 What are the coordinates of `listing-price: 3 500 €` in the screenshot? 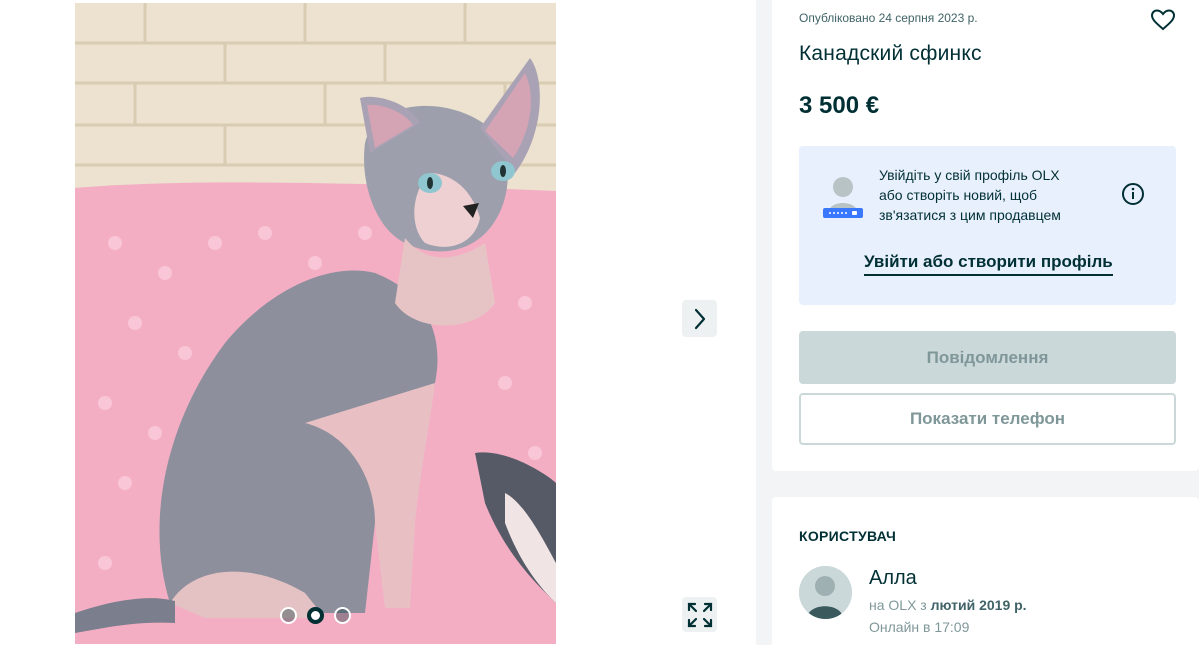 It's located at (839, 105).